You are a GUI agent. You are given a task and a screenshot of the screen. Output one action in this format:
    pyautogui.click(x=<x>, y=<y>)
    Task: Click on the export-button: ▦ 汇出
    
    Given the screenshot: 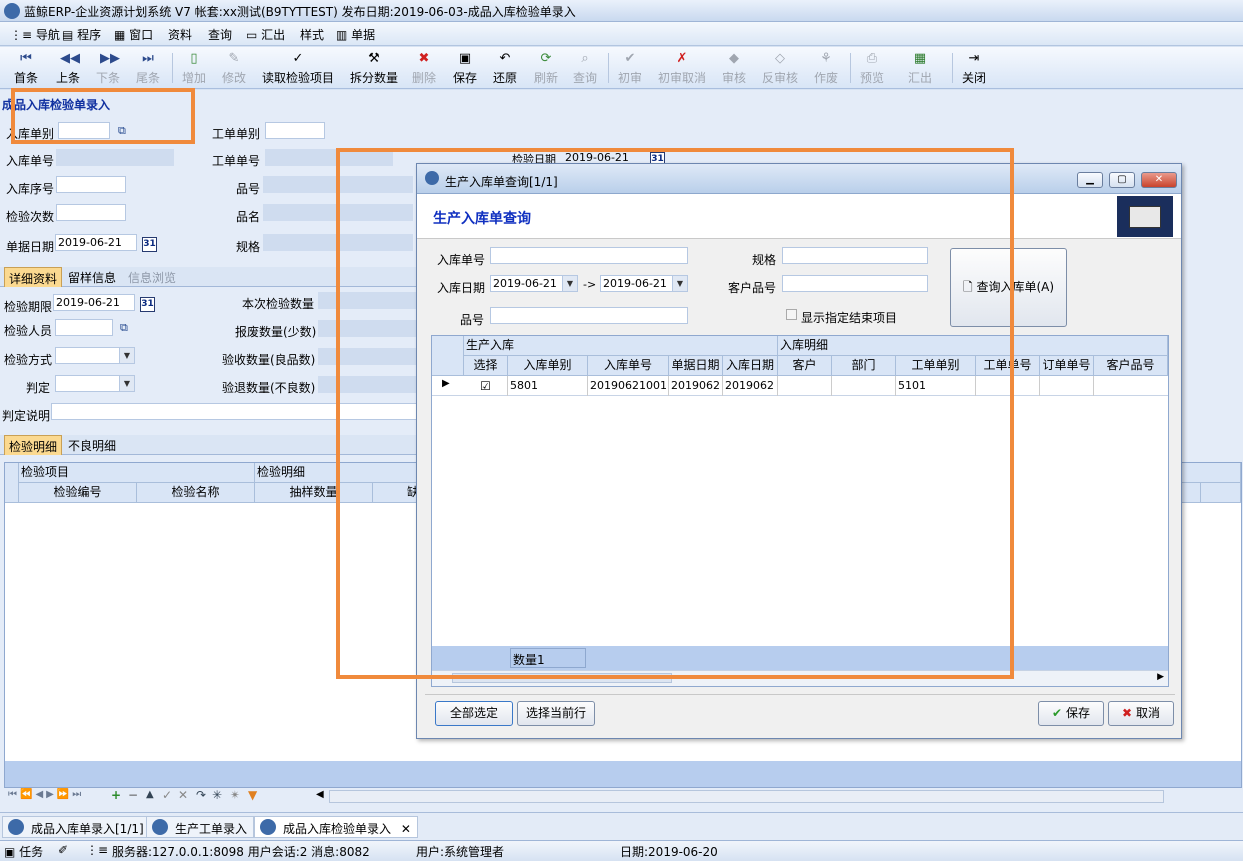 What is the action you would take?
    pyautogui.click(x=920, y=68)
    